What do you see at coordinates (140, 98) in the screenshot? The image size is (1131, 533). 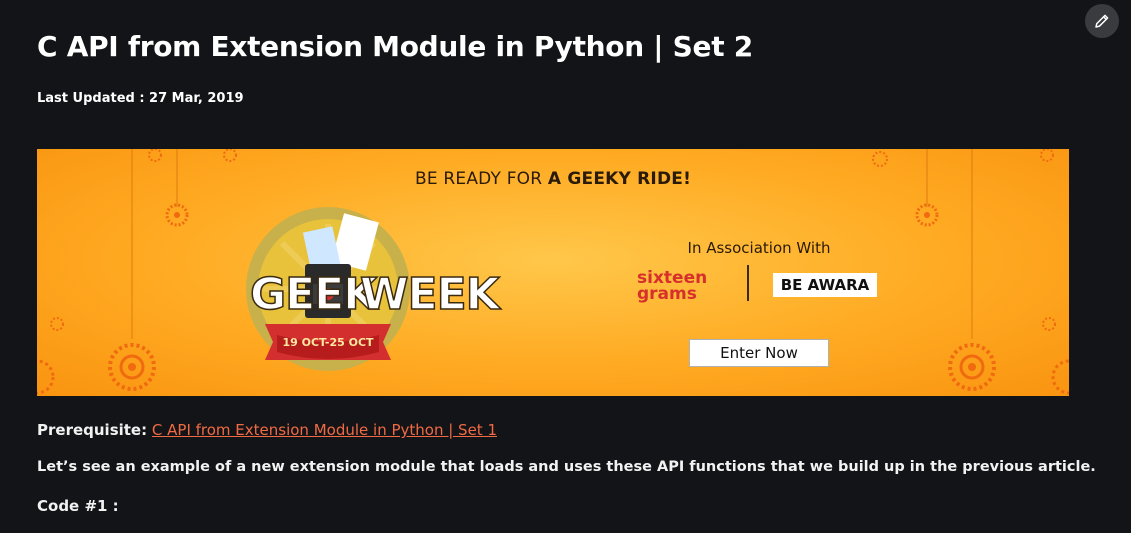 I see `last-updated: Last Updated : 27 Mar, 2019` at bounding box center [140, 98].